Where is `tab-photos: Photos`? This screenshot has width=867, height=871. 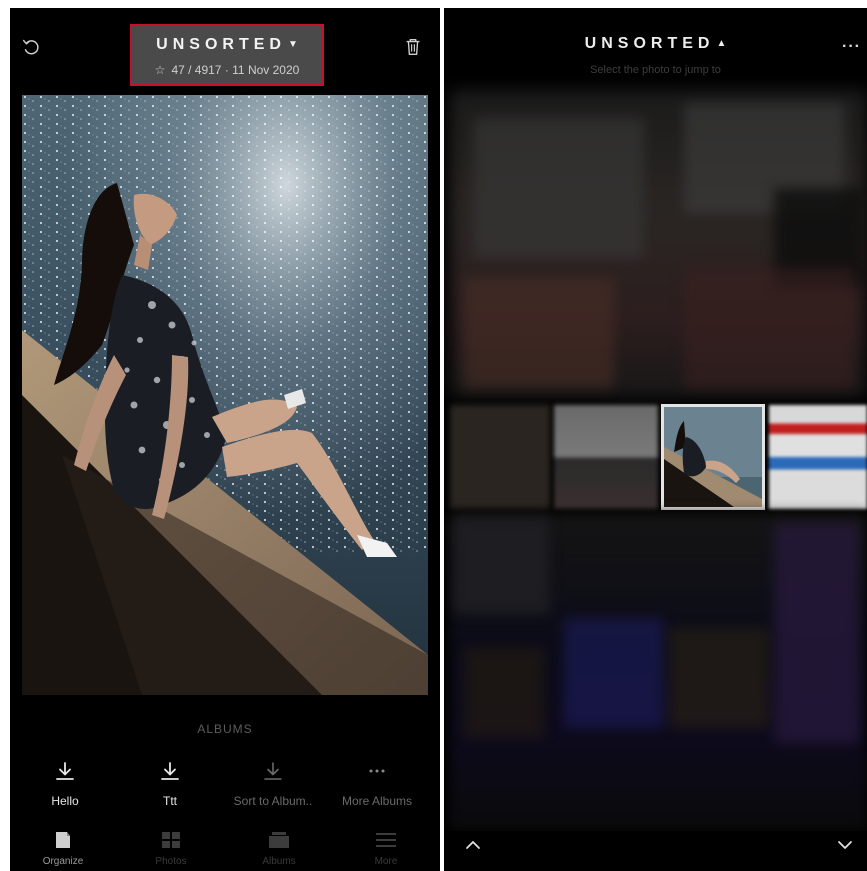
tab-photos: Photos is located at coordinates (171, 848).